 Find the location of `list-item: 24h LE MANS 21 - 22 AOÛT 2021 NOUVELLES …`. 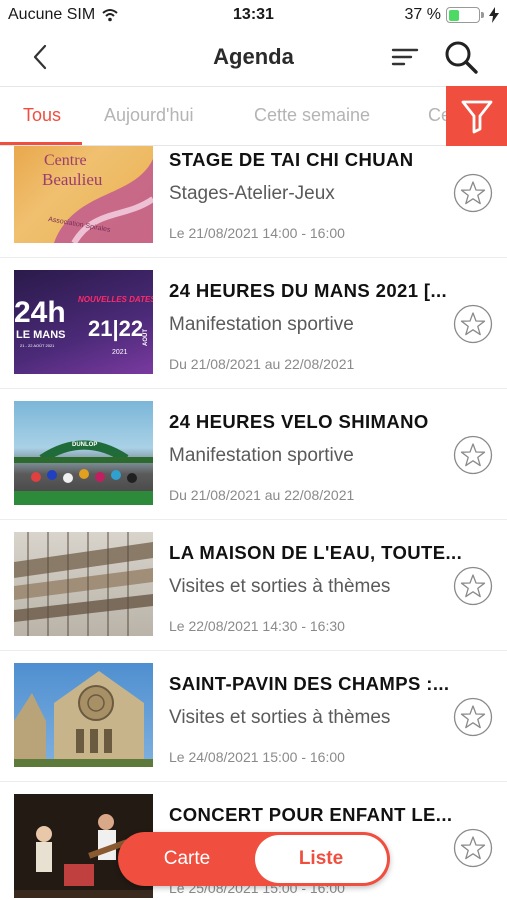

list-item: 24h LE MANS 21 - 22 AOÛT 2021 NOUVELLES … is located at coordinates (253, 323).